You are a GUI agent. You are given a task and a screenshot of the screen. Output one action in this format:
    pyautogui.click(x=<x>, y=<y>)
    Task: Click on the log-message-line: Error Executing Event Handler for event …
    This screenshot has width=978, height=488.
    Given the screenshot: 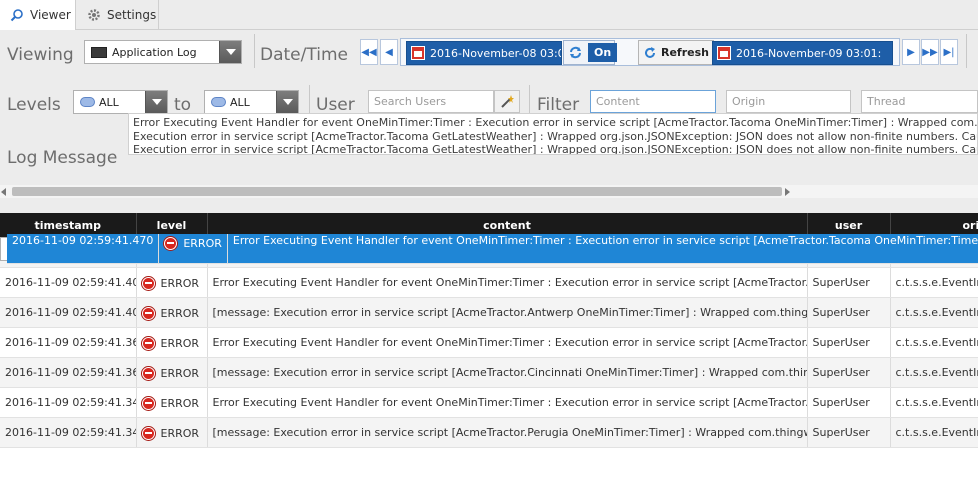 What is the action you would take?
    pyautogui.click(x=555, y=122)
    